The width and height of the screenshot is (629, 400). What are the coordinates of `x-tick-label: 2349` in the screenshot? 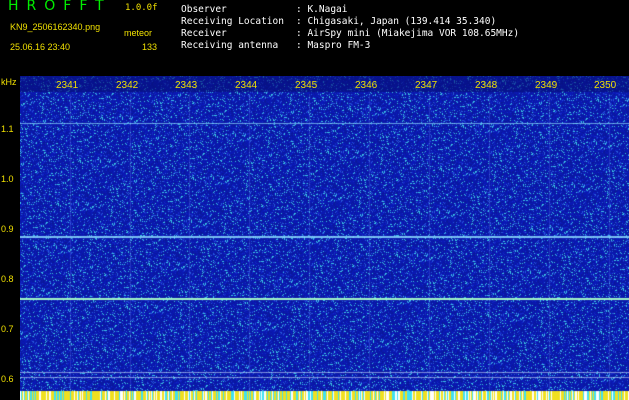 It's located at (546, 85).